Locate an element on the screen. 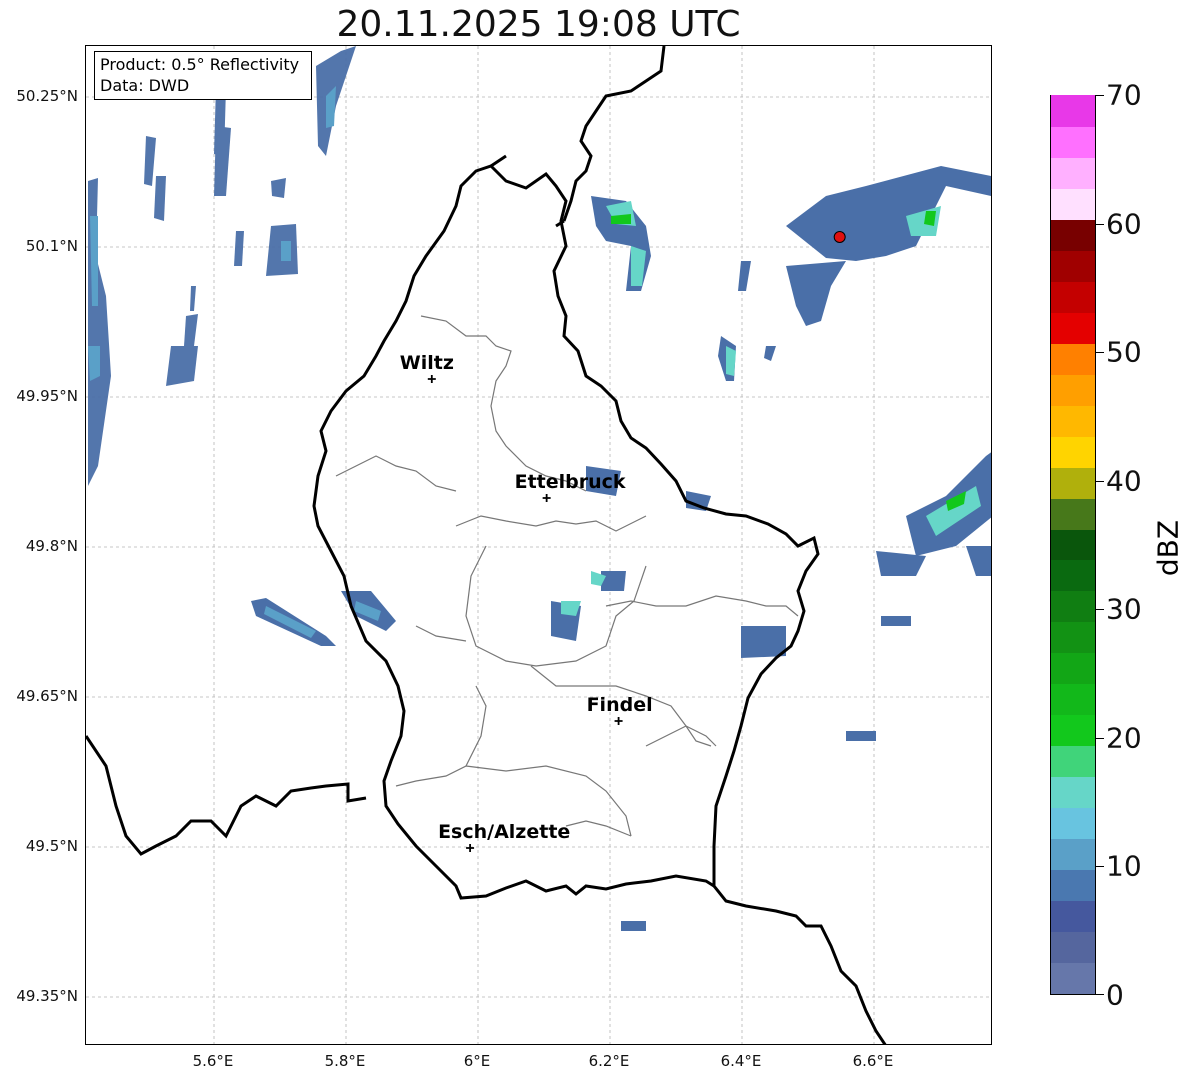 This screenshot has height=1081, width=1184. colorbar-tick-label: 70 is located at coordinates (1124, 95).